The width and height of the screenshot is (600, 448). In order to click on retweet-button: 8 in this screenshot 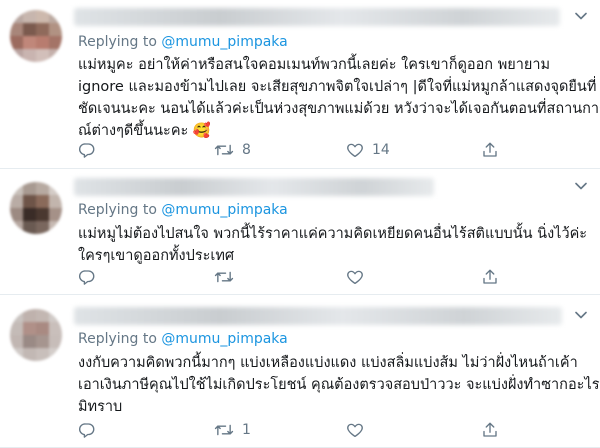, I will do `click(232, 150)`.